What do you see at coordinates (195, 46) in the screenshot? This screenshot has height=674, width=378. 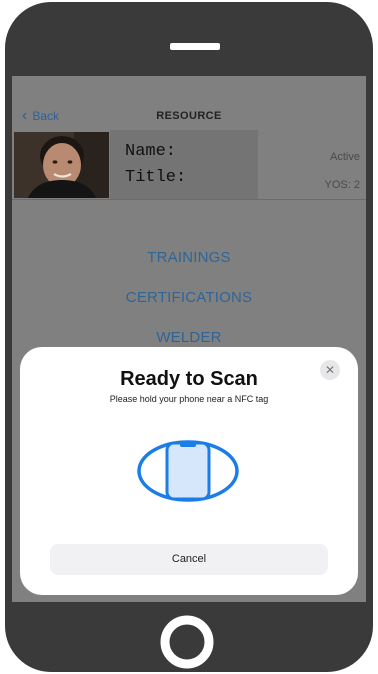 I see `speaker-slot` at bounding box center [195, 46].